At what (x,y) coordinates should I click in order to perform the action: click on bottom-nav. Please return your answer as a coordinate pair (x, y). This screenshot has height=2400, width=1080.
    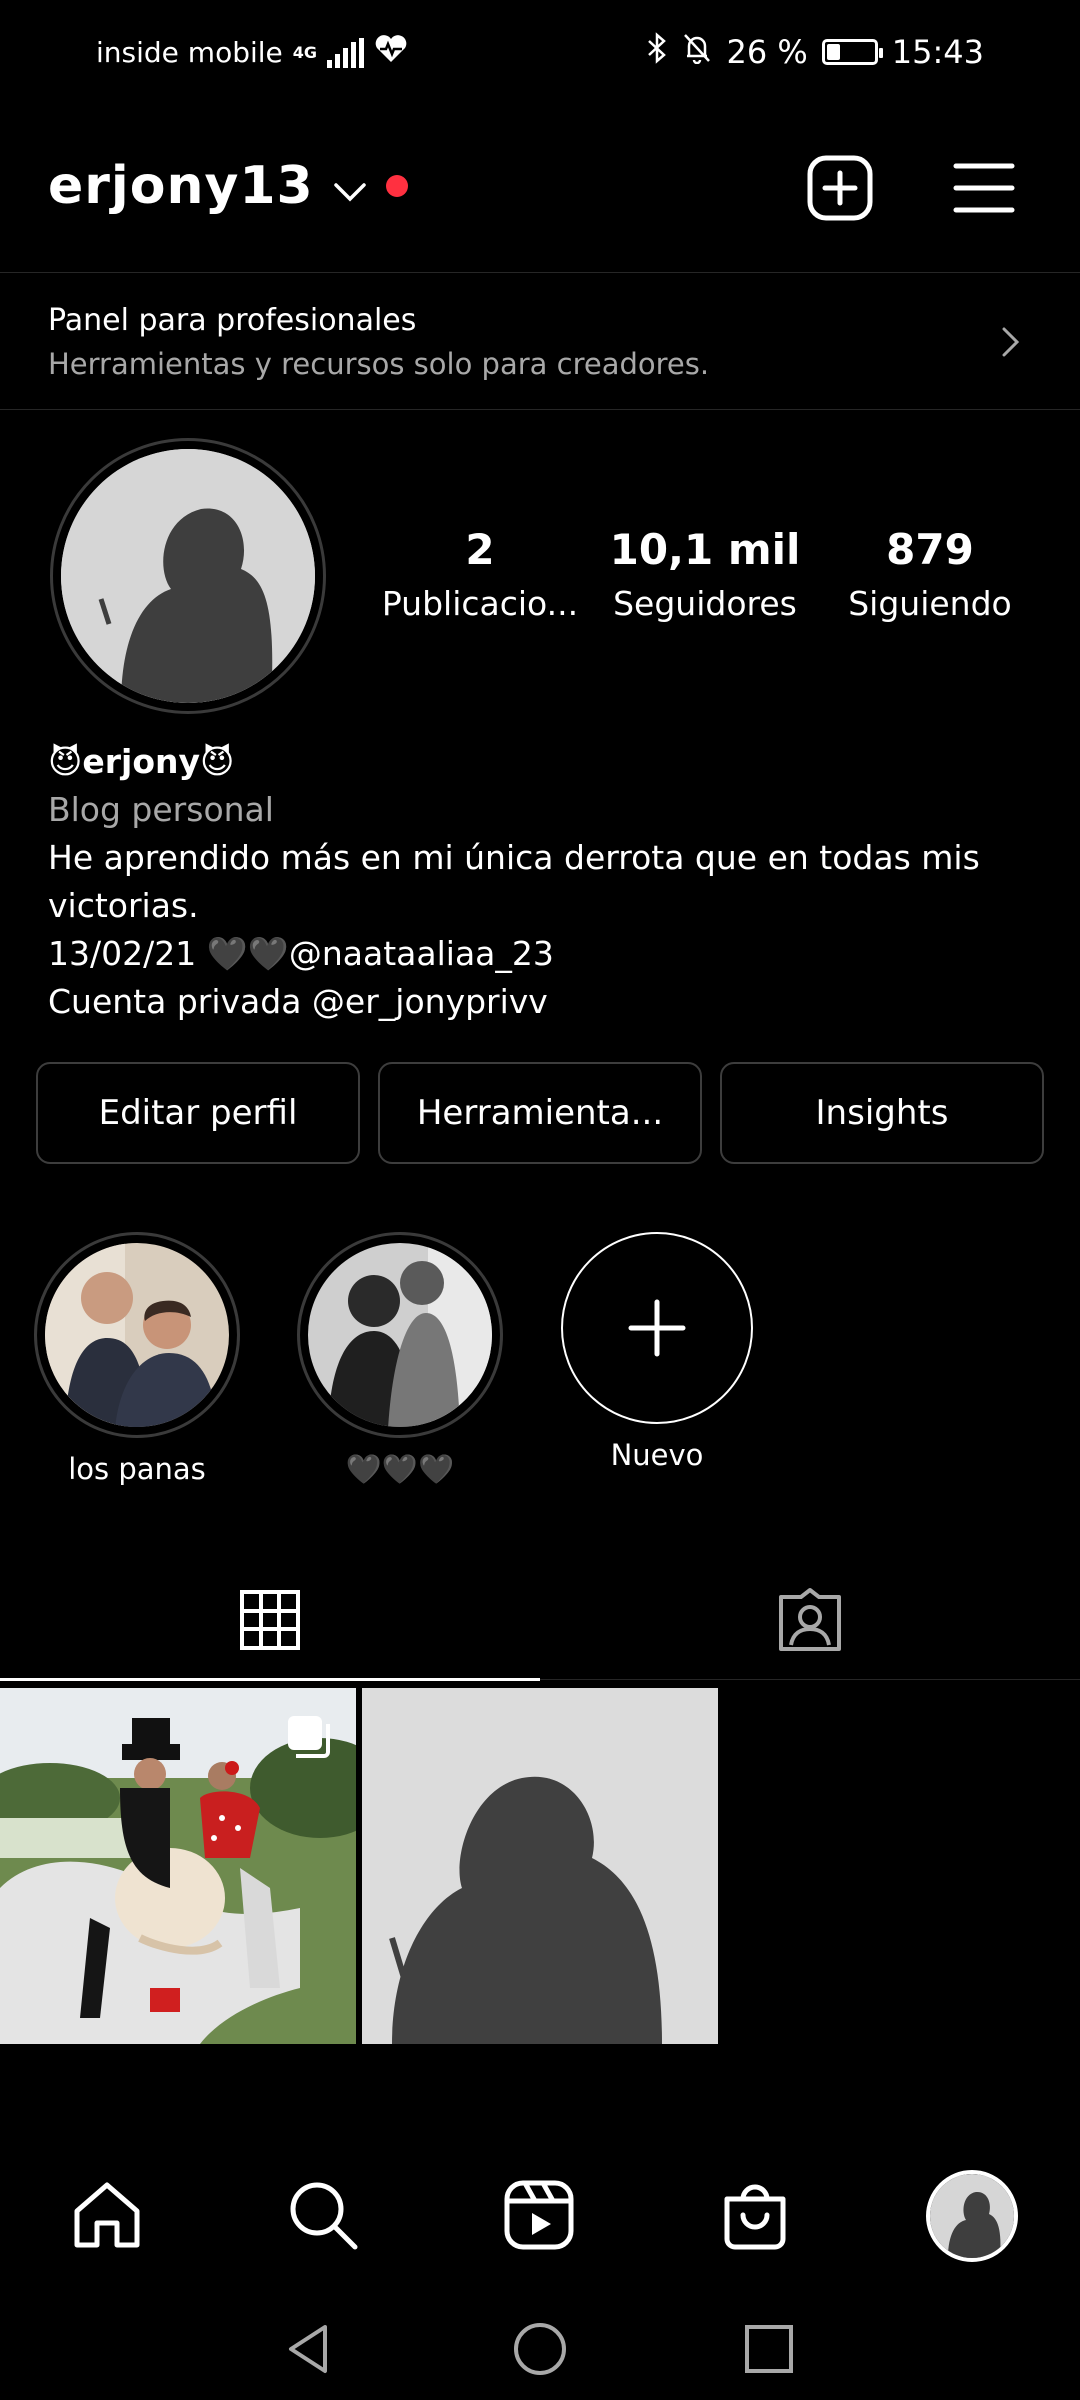
    Looking at the image, I should click on (540, 2215).